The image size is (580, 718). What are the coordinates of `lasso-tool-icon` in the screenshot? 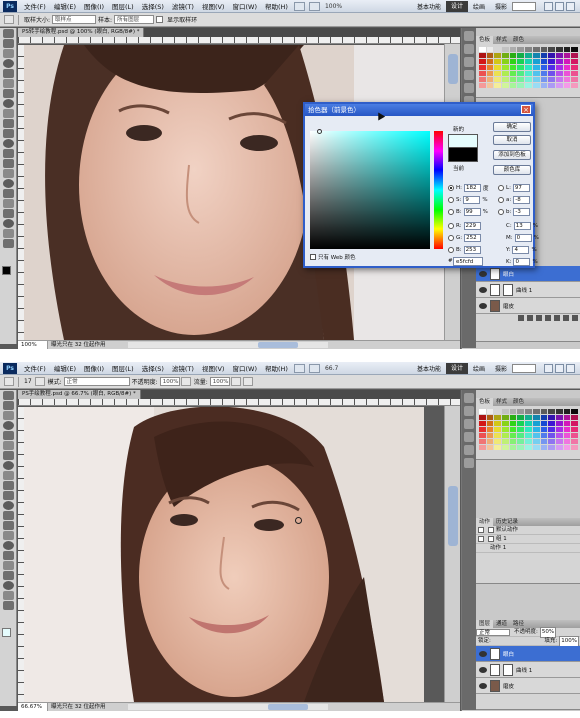 It's located at (8, 53).